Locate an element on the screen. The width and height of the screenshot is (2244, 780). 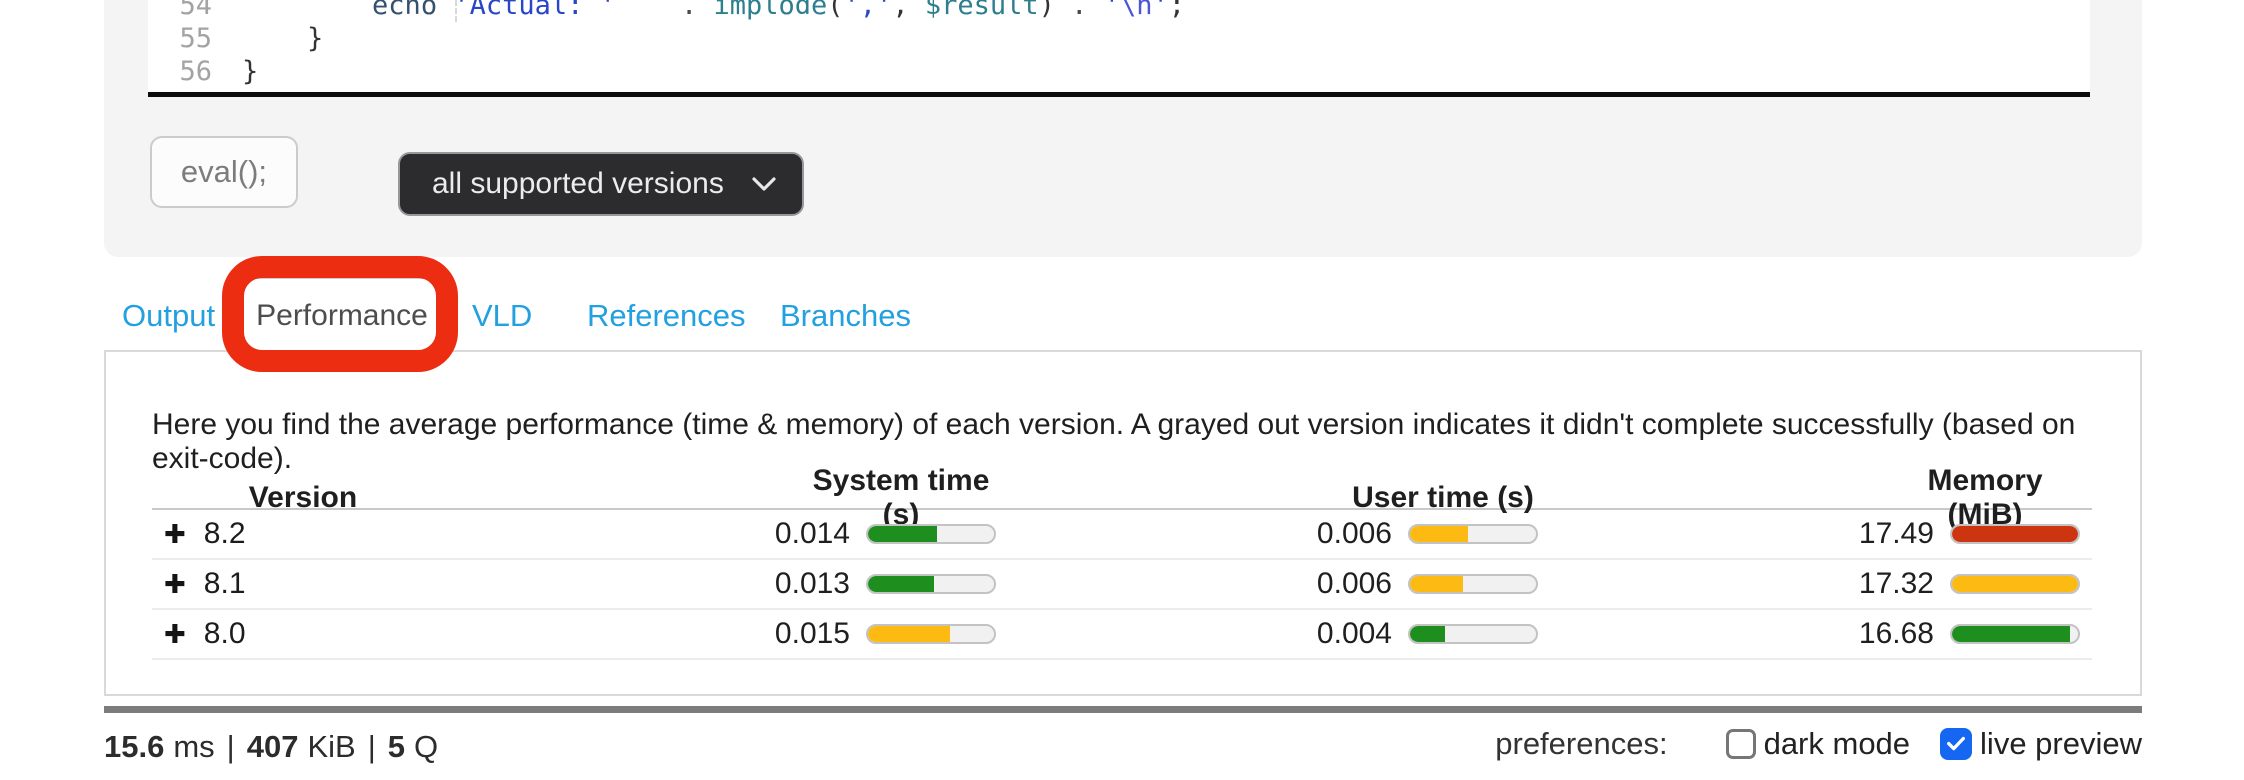
line-number: 55 is located at coordinates (195, 38).